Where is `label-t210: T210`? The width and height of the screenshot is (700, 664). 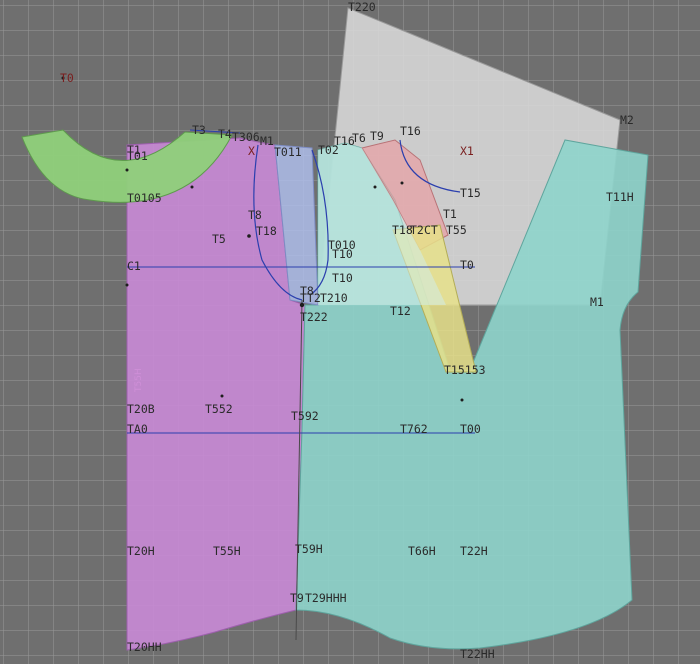 label-t210: T210 is located at coordinates (334, 298).